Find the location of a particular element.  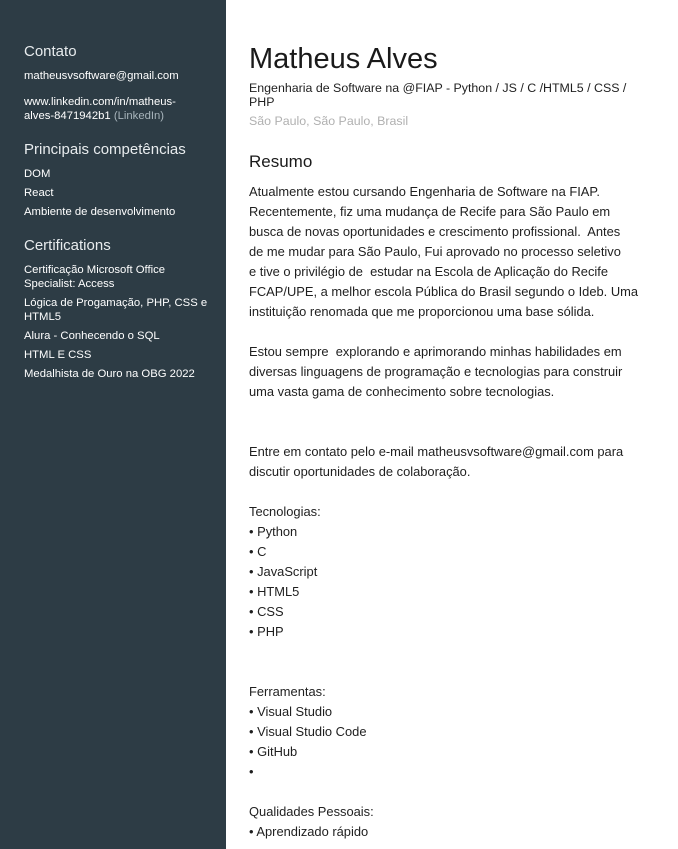

summary-line: • GitHub is located at coordinates (273, 751).